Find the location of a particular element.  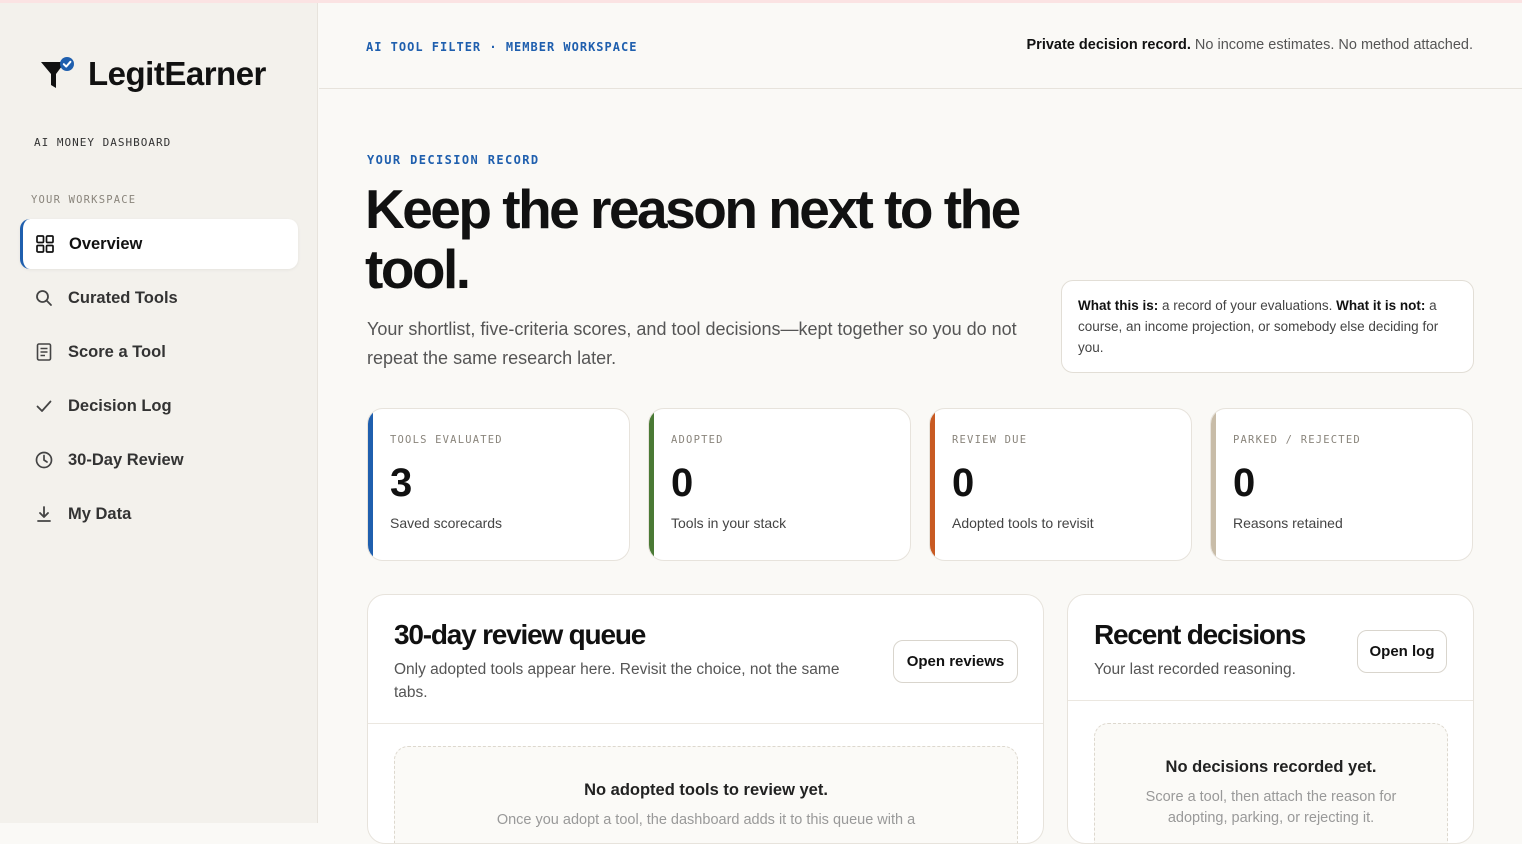

stat-value: 3 is located at coordinates (401, 483).